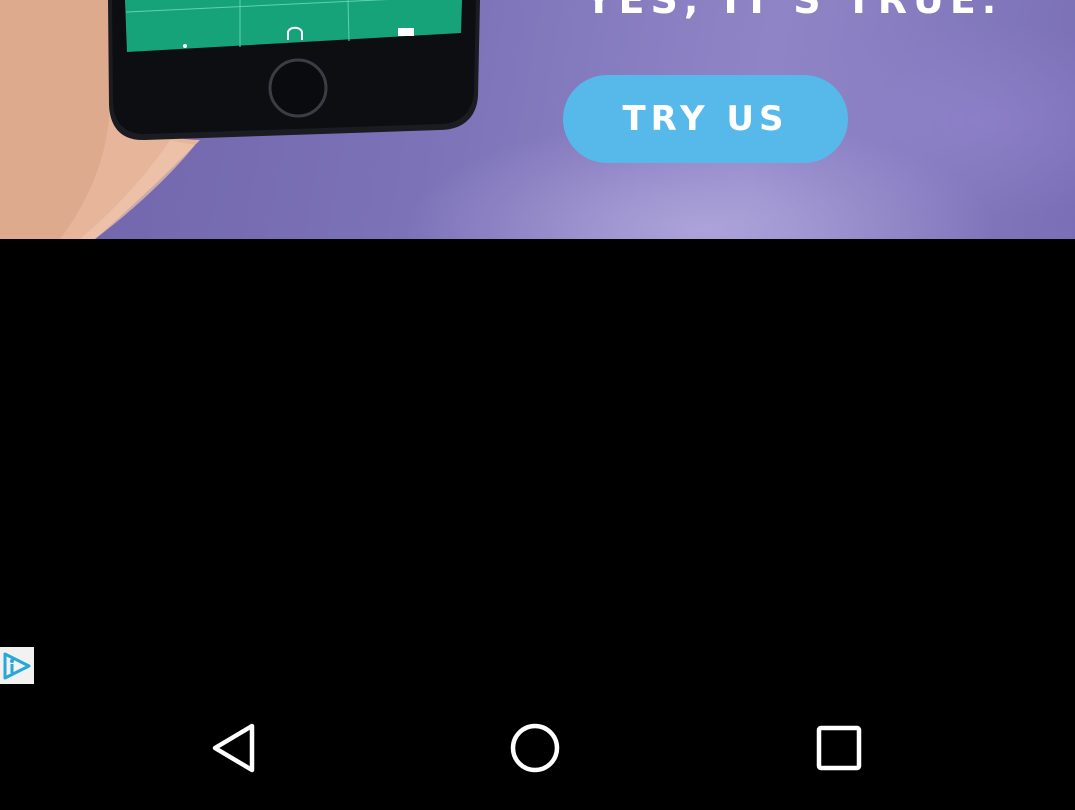 The image size is (1075, 810). I want to click on home-button, so click(535, 748).